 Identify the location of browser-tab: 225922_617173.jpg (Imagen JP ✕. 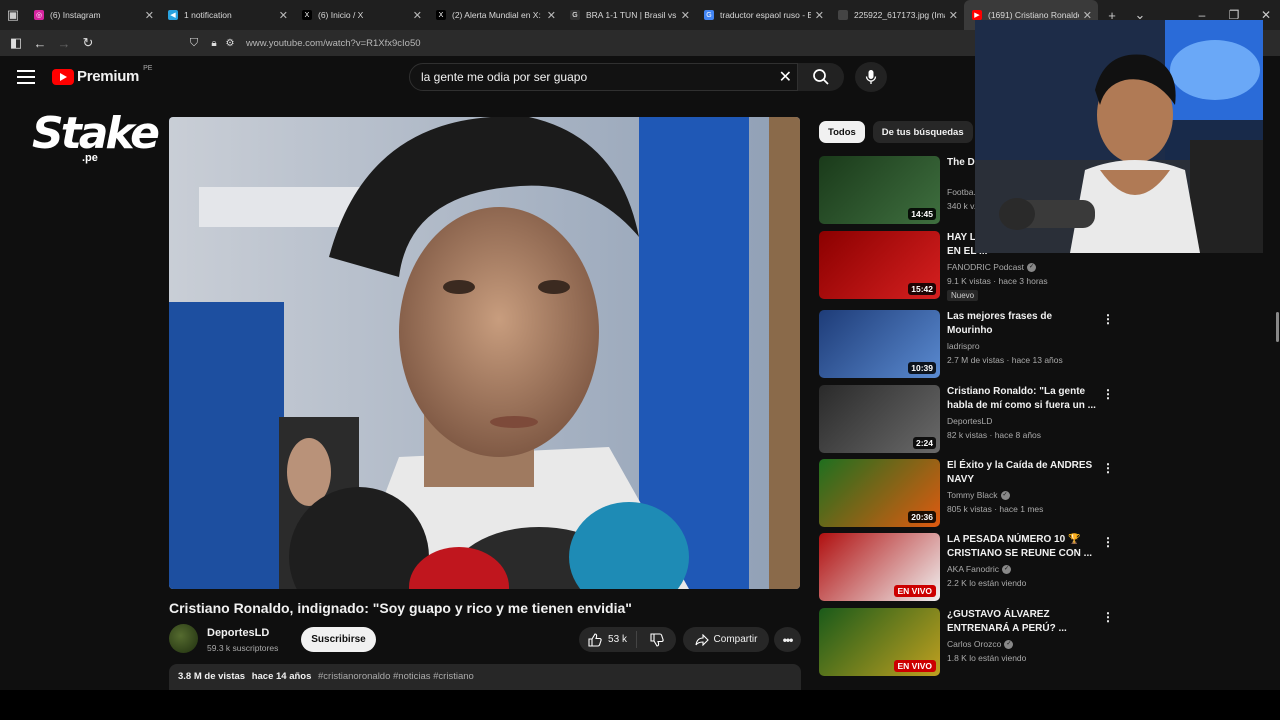
(897, 15).